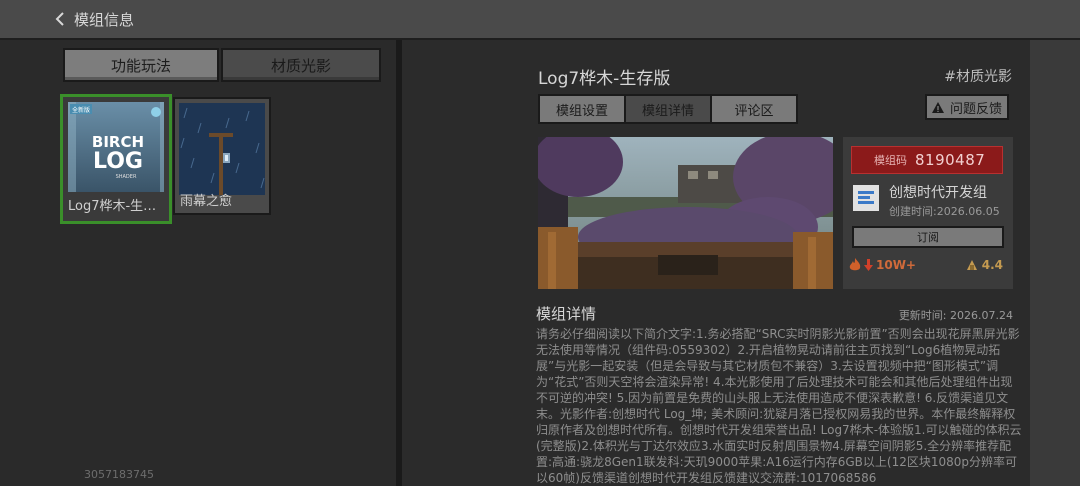 The image size is (1080, 486). I want to click on subscribe-button: 订阅, so click(928, 237).